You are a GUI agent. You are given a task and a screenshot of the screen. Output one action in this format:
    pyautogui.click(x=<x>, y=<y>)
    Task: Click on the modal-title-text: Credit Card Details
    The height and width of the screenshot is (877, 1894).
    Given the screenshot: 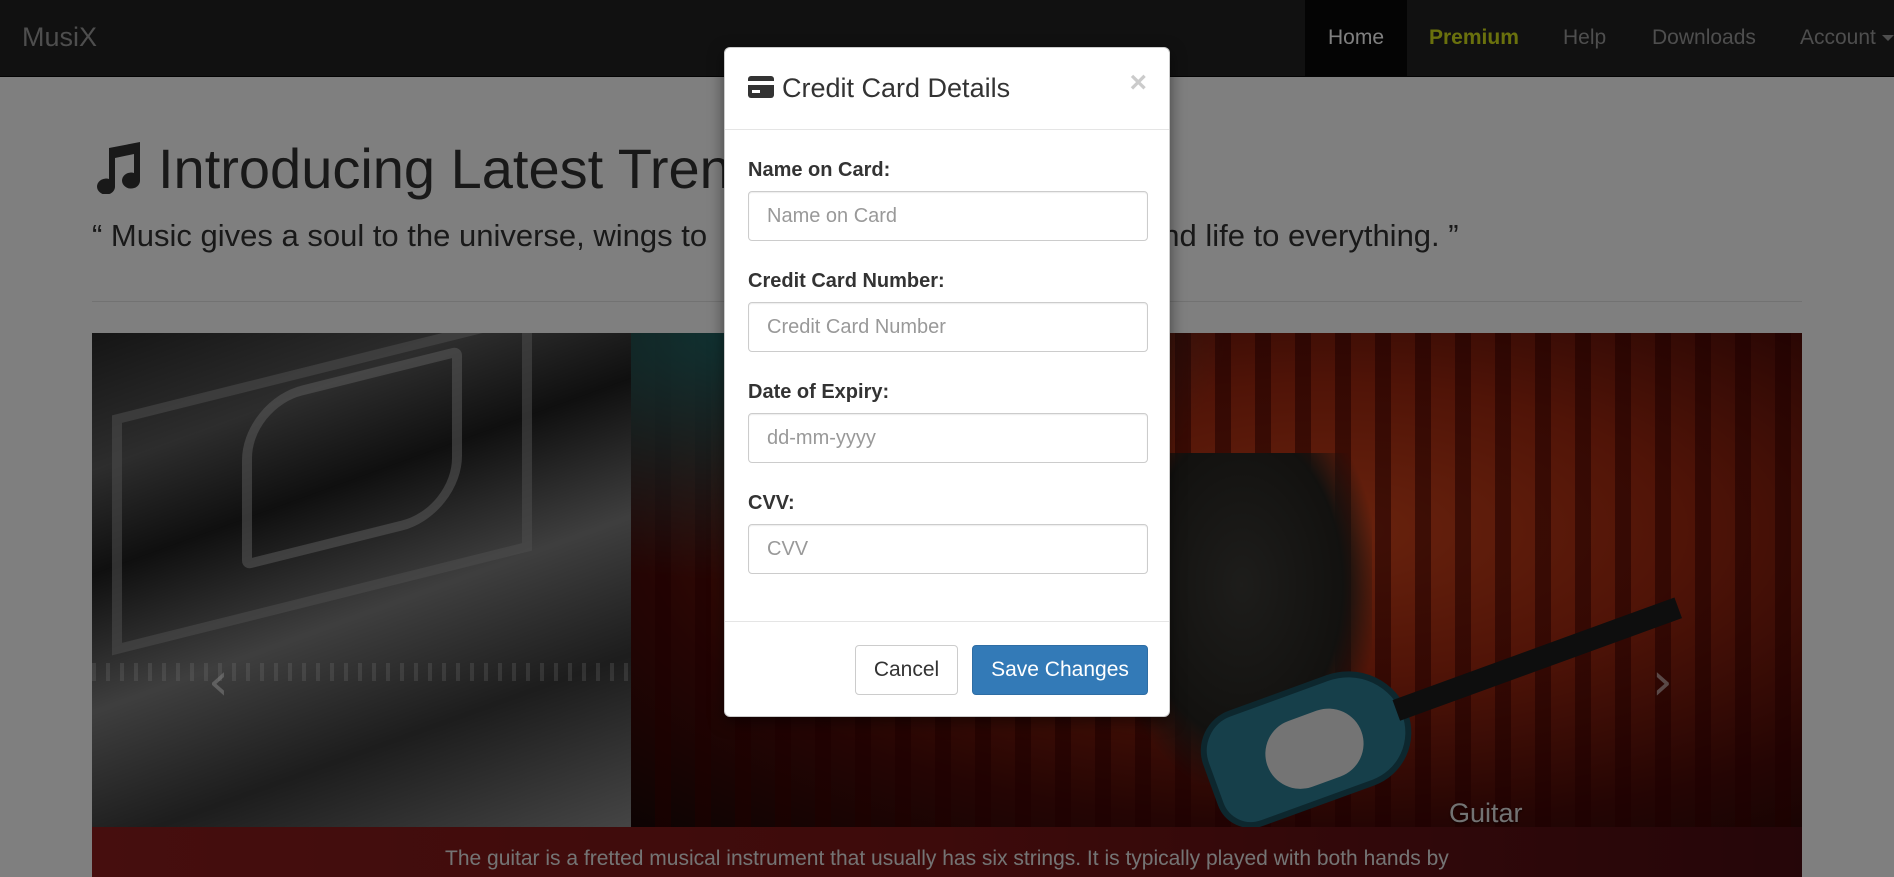 What is the action you would take?
    pyautogui.click(x=896, y=88)
    